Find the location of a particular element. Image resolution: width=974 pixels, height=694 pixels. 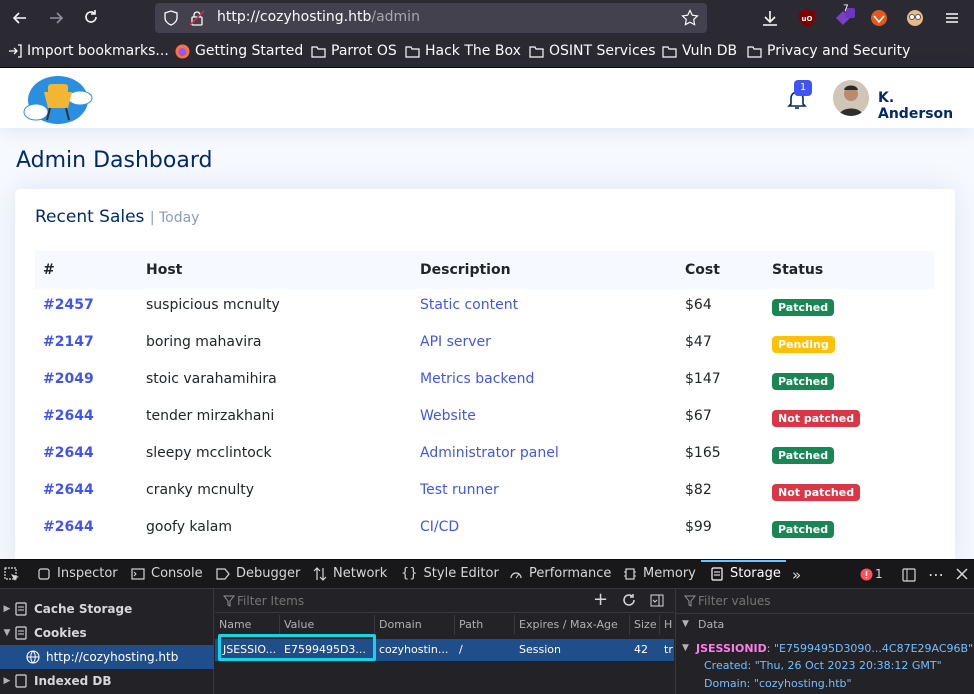

data-entry-created: Created: "Thu, 26 Oct 2023 20:38:12 GMT" is located at coordinates (823, 665).